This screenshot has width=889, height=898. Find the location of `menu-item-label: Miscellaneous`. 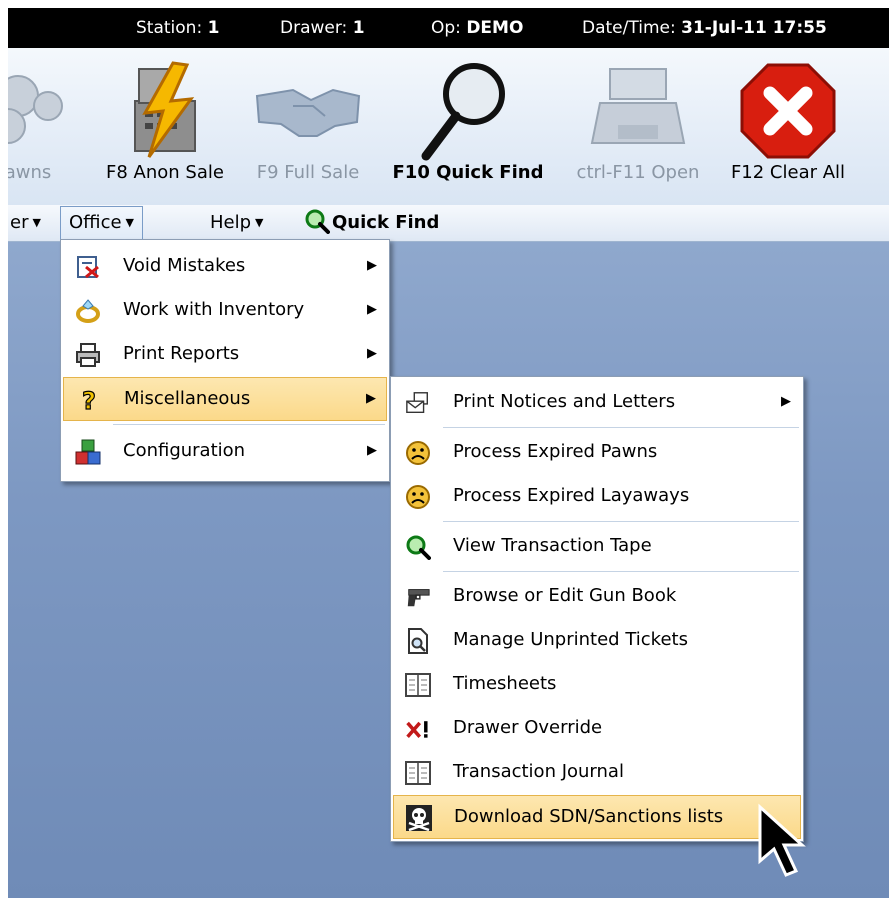

menu-item-label: Miscellaneous is located at coordinates (187, 398).